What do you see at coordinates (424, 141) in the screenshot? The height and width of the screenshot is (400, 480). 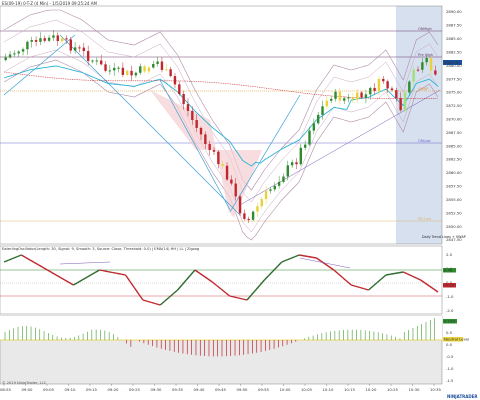 I see `line-poc-label: ONLow` at bounding box center [424, 141].